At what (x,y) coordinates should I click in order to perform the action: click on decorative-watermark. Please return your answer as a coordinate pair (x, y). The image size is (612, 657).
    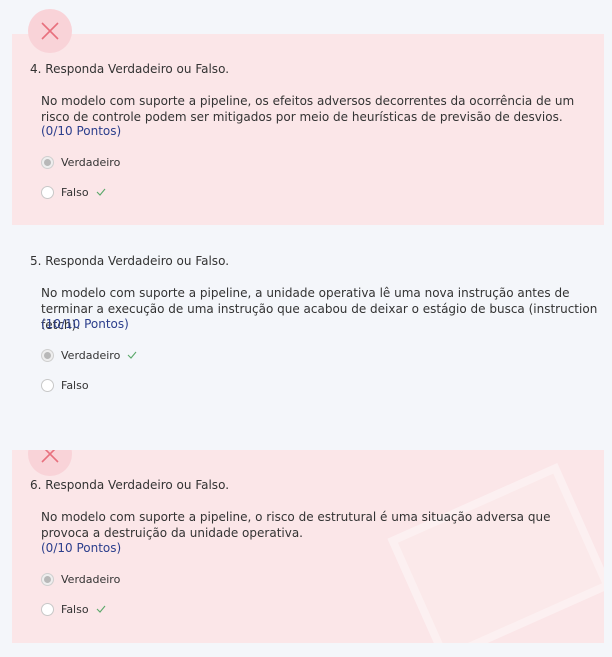
    Looking at the image, I should click on (495, 553).